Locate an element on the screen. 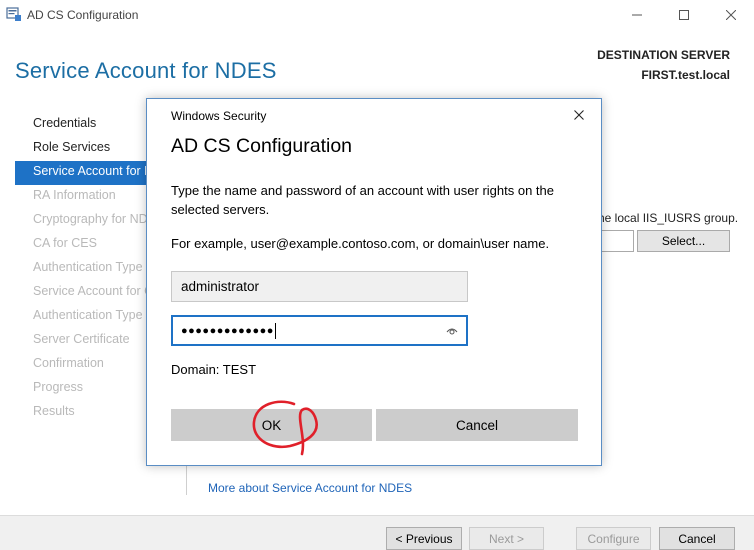 The height and width of the screenshot is (550, 754). title-bar: AD CS Configuration is located at coordinates (377, 15).